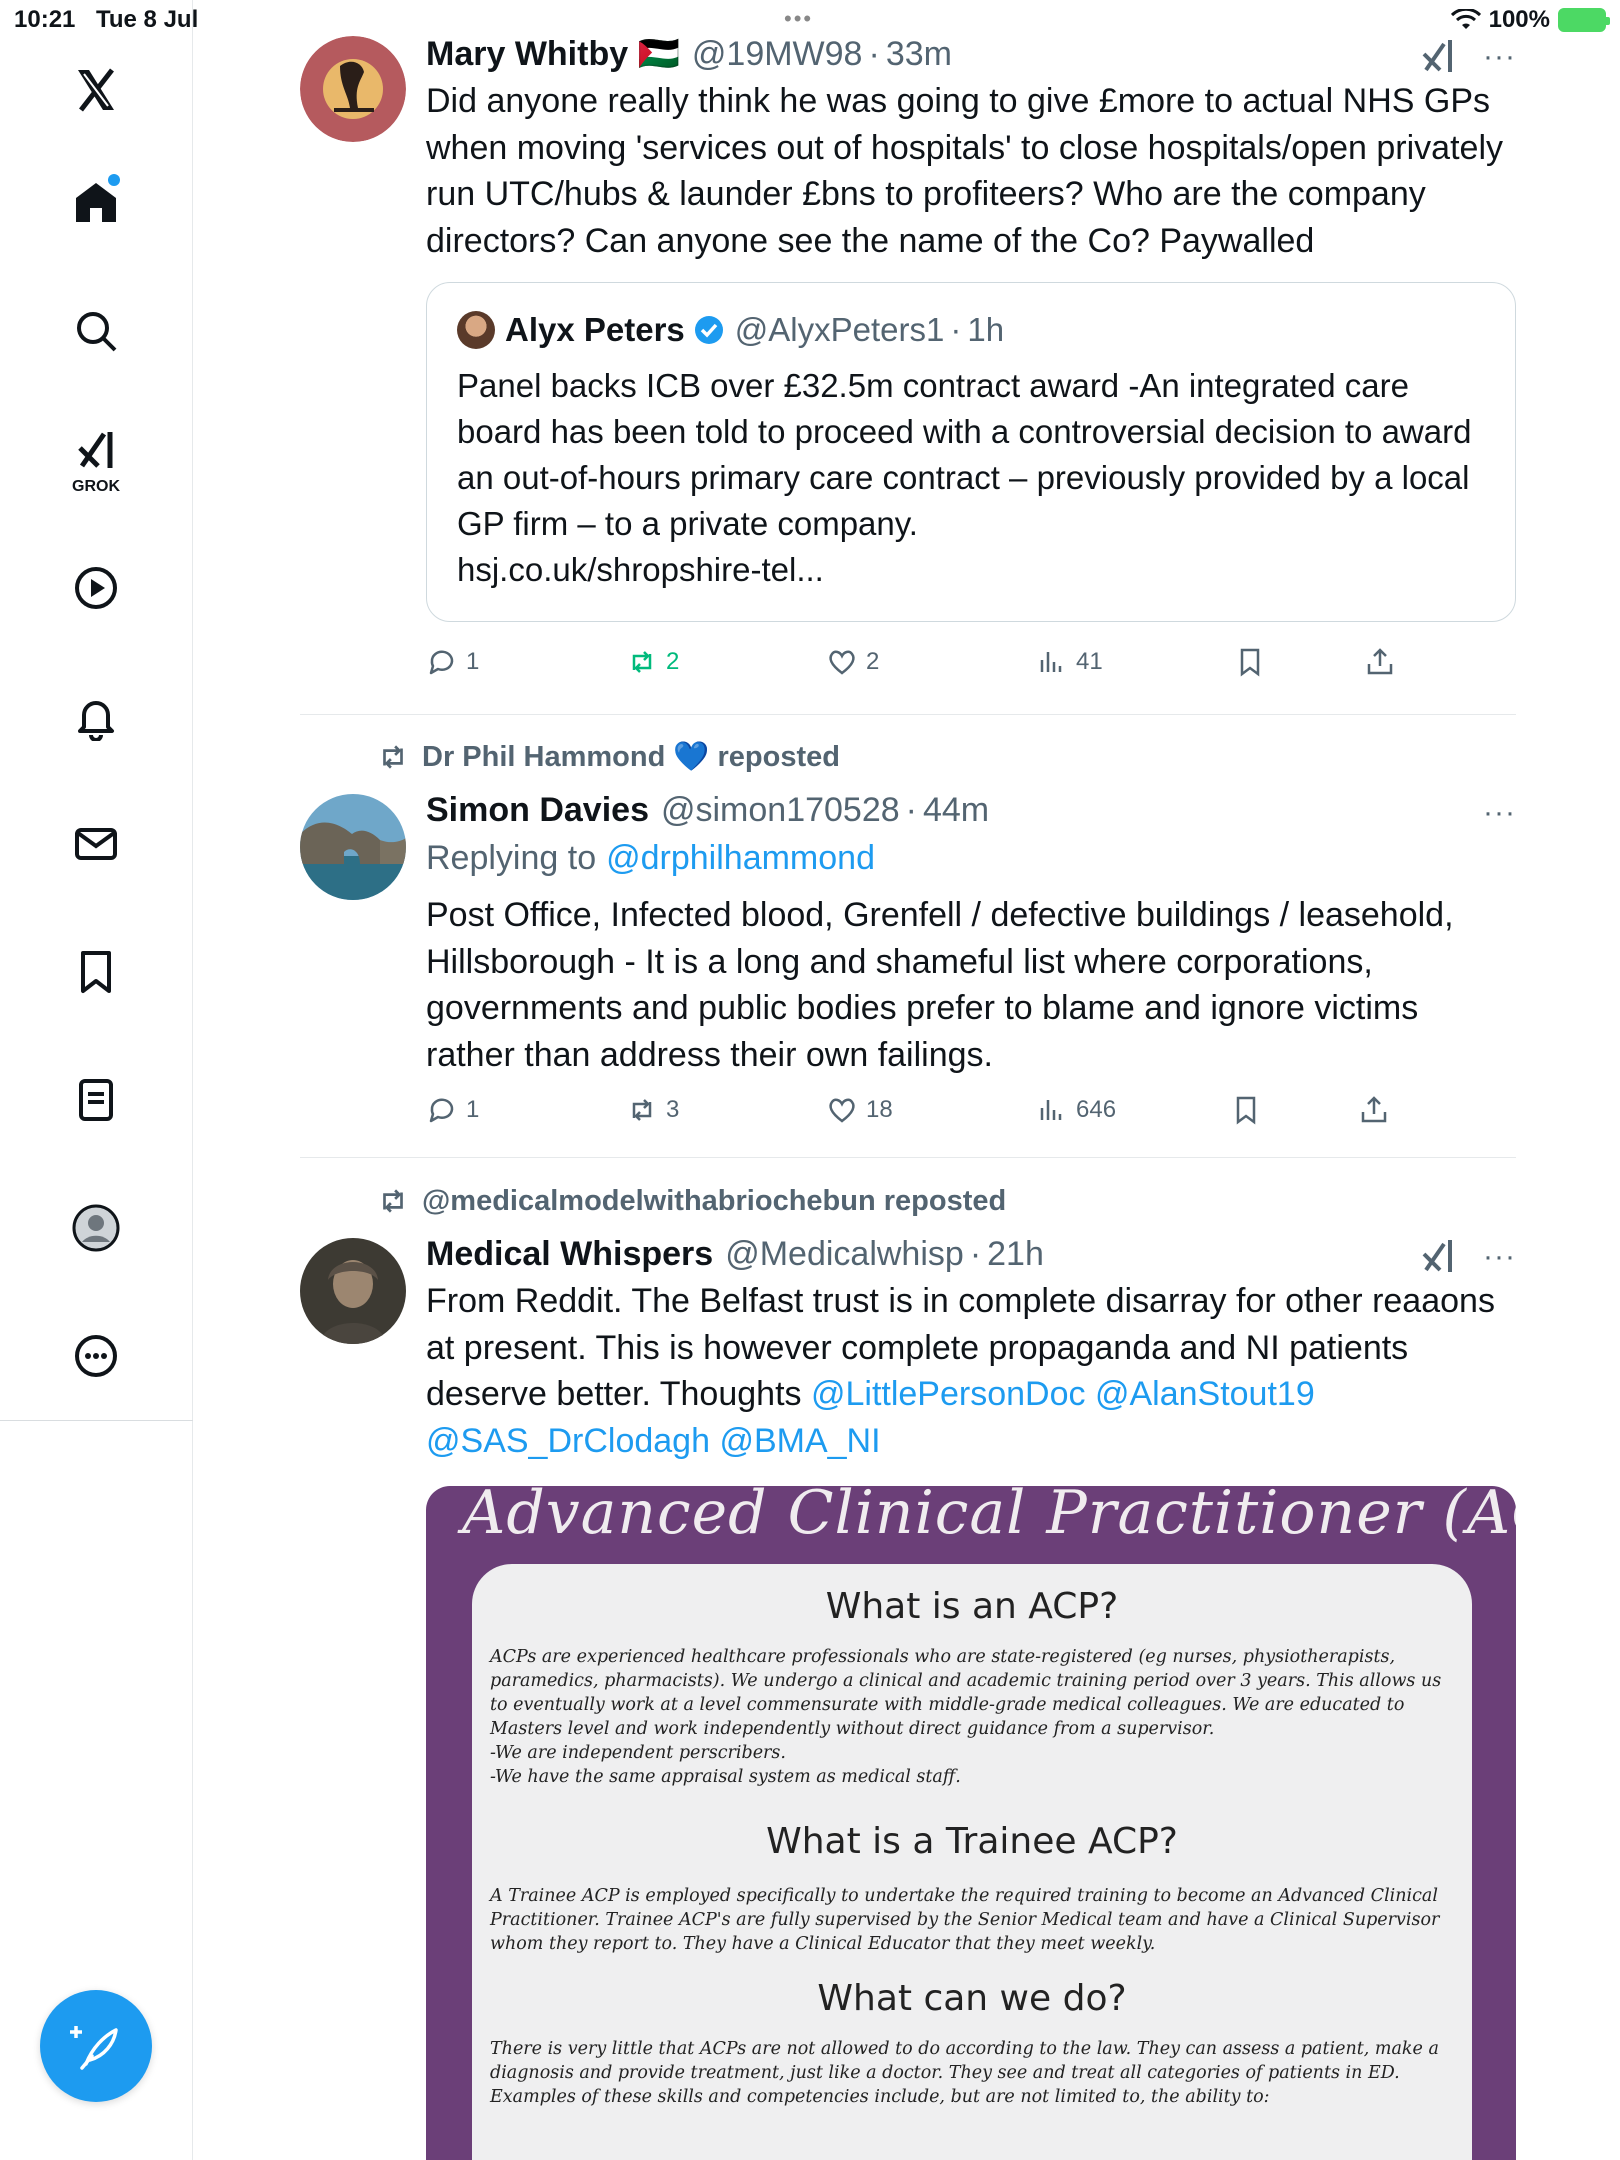 Image resolution: width=1620 pixels, height=2160 pixels. What do you see at coordinates (777, 54) in the screenshot?
I see `author-handle: @19MW98` at bounding box center [777, 54].